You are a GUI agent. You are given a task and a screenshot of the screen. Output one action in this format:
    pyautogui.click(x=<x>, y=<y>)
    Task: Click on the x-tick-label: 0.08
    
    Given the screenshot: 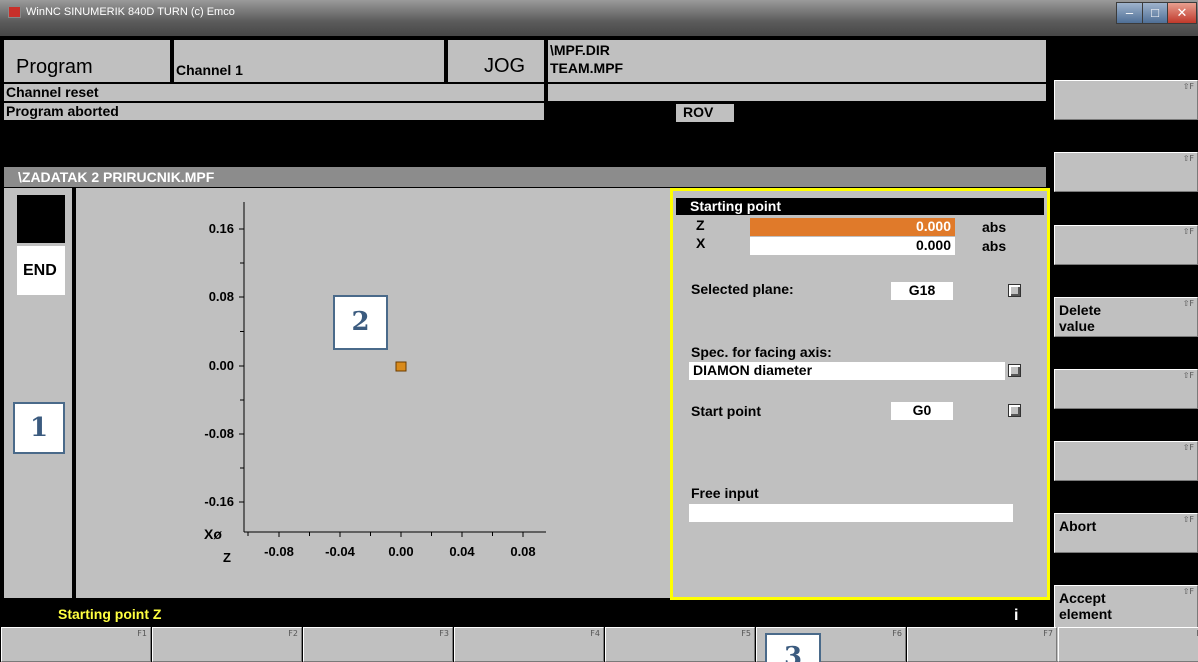 What is the action you would take?
    pyautogui.click(x=523, y=551)
    